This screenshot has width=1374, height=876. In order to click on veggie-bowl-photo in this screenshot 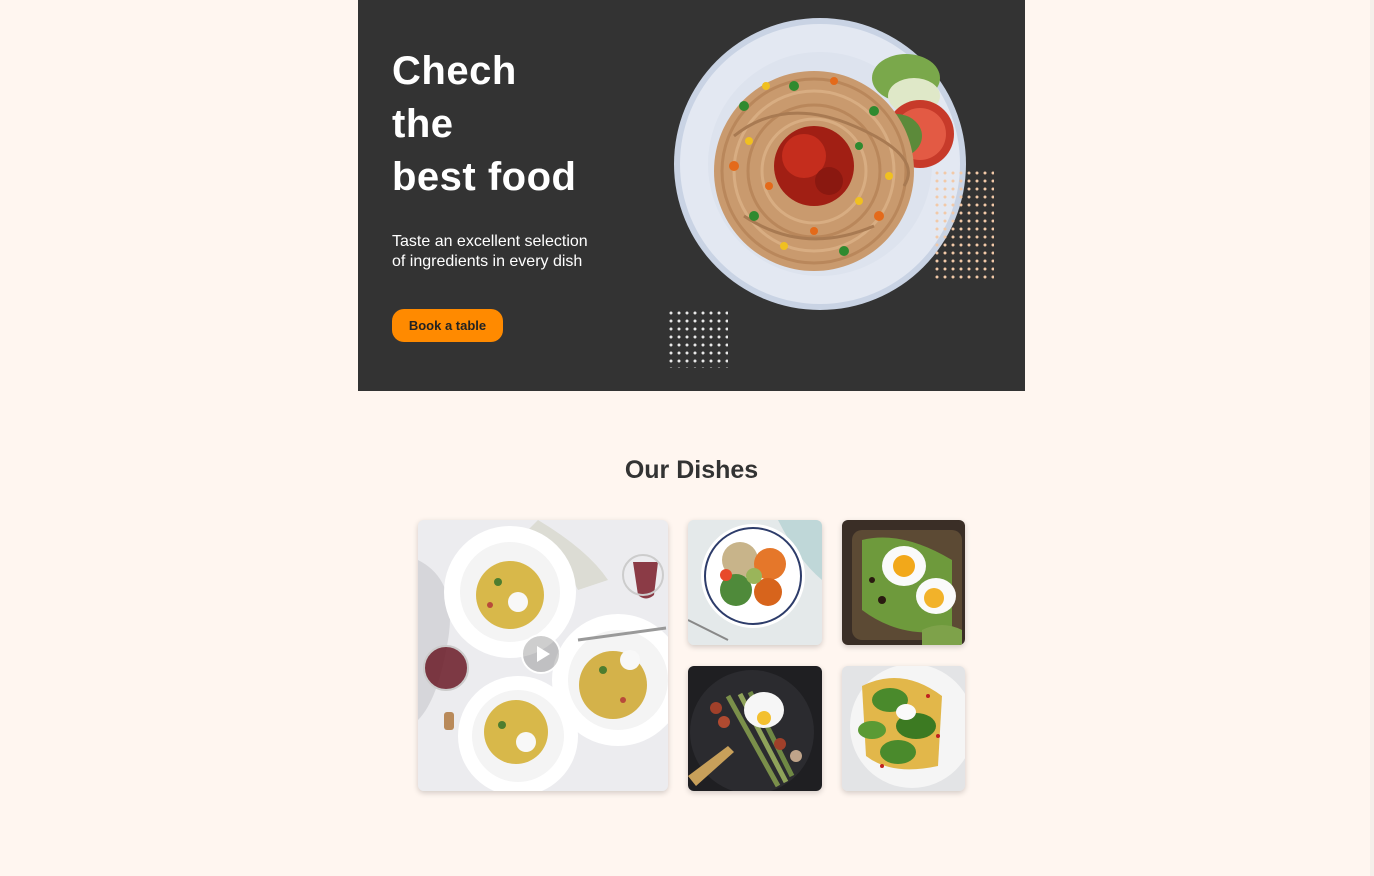, I will do `click(755, 582)`.